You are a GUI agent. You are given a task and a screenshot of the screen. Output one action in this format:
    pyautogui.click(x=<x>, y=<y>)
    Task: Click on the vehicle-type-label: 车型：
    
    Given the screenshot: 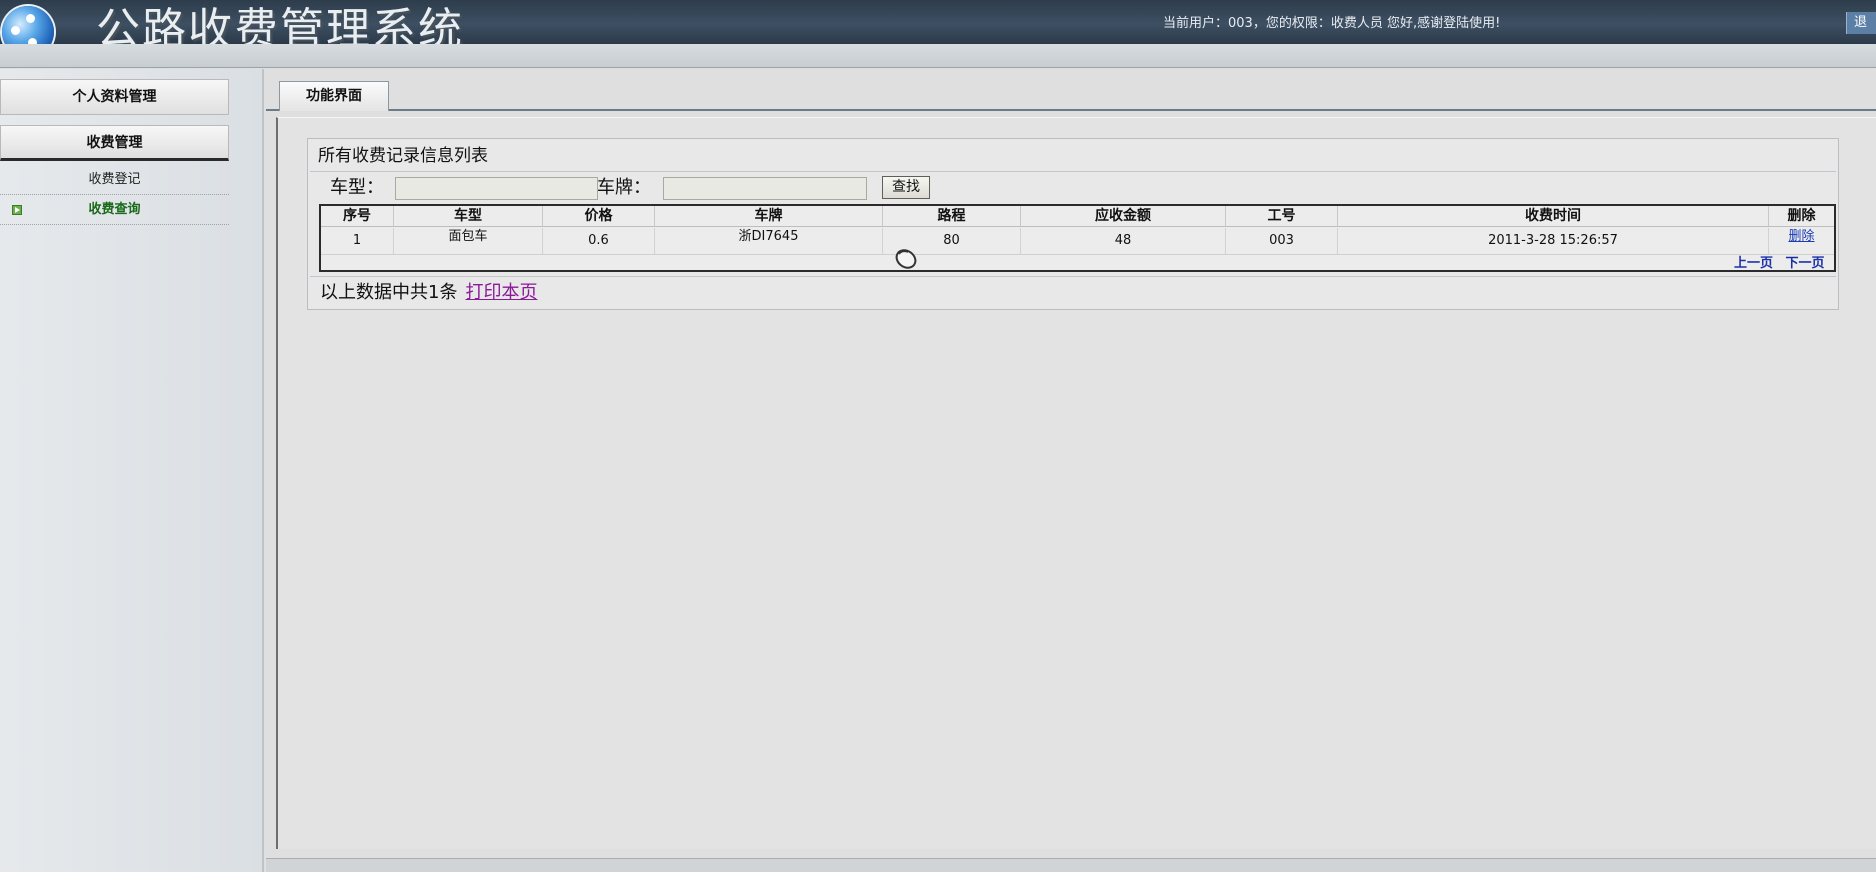 What is the action you would take?
    pyautogui.click(x=357, y=187)
    